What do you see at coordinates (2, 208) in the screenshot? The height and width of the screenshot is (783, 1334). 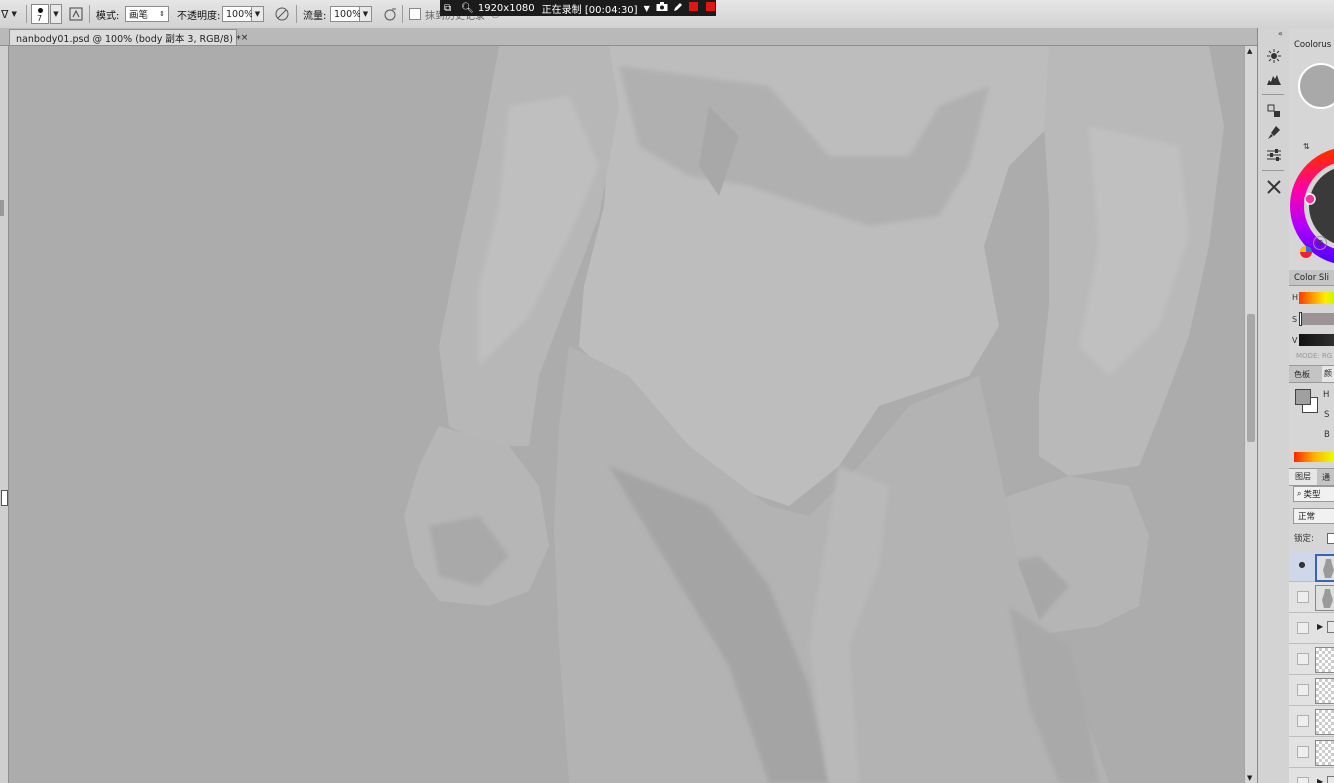 I see `panel-scroll-thumb` at bounding box center [2, 208].